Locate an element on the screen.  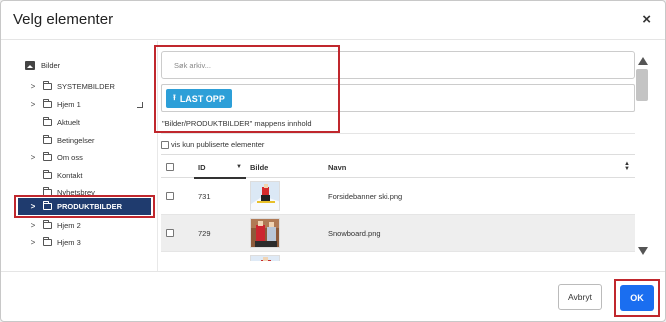
tree-root-bilder: Bilder is located at coordinates (42, 65).